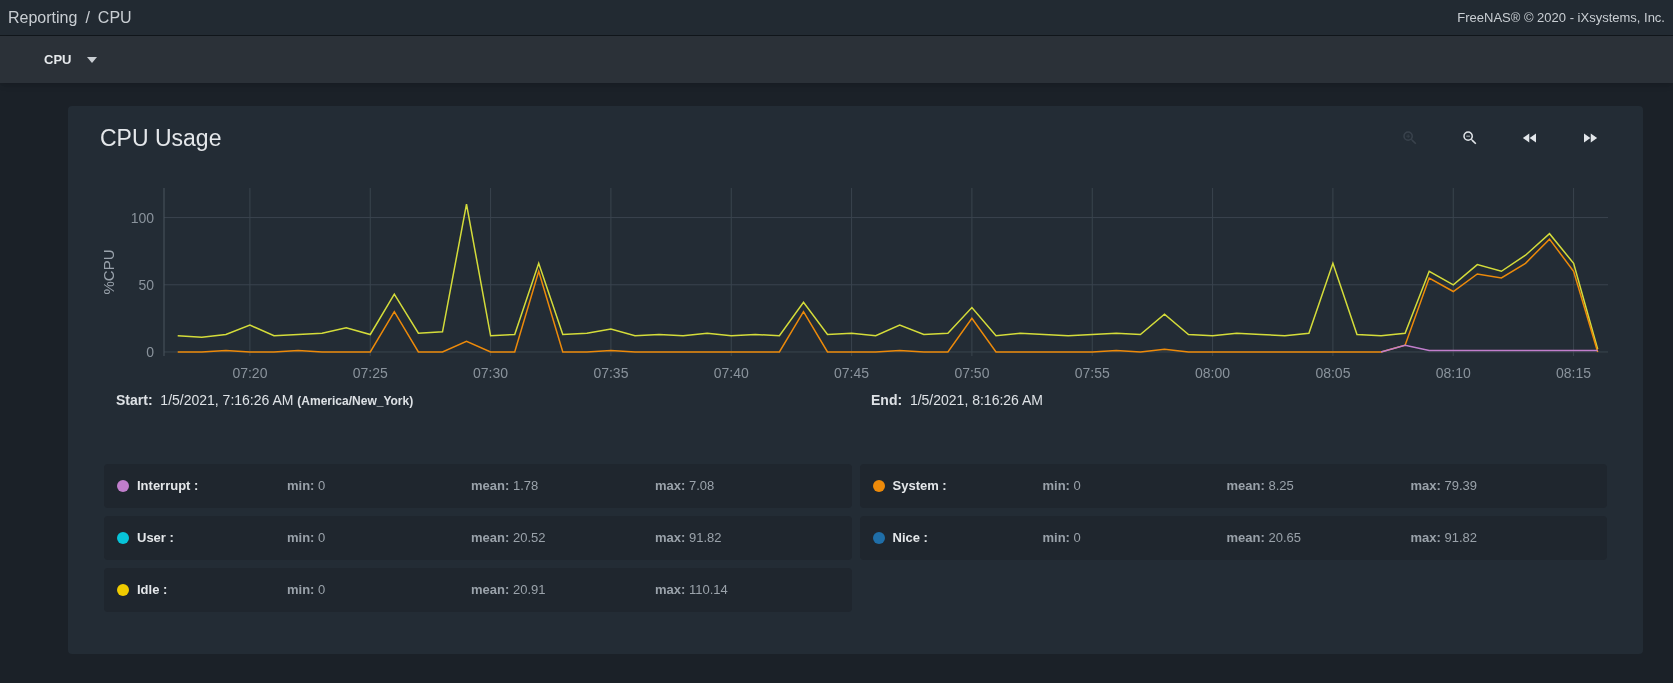 This screenshot has width=1673, height=683. Describe the element at coordinates (114, 17) in the screenshot. I see `breadcrumb-item: CPU` at that location.